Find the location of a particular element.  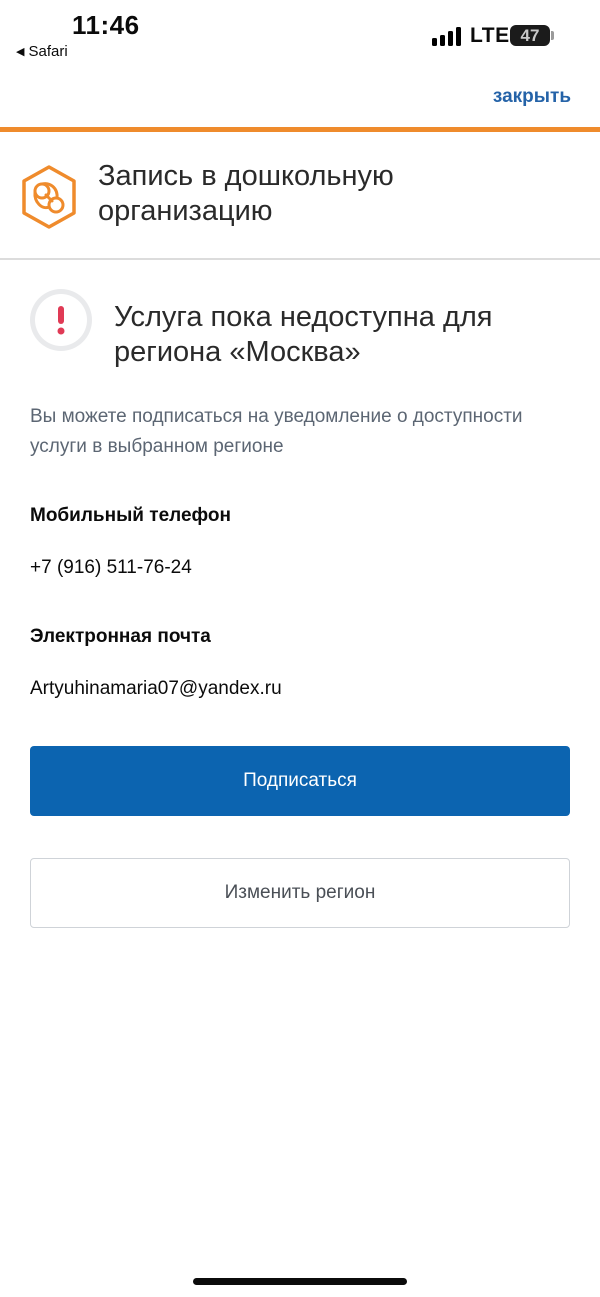

back-triangle-icon: ◀ is located at coordinates (20, 52).